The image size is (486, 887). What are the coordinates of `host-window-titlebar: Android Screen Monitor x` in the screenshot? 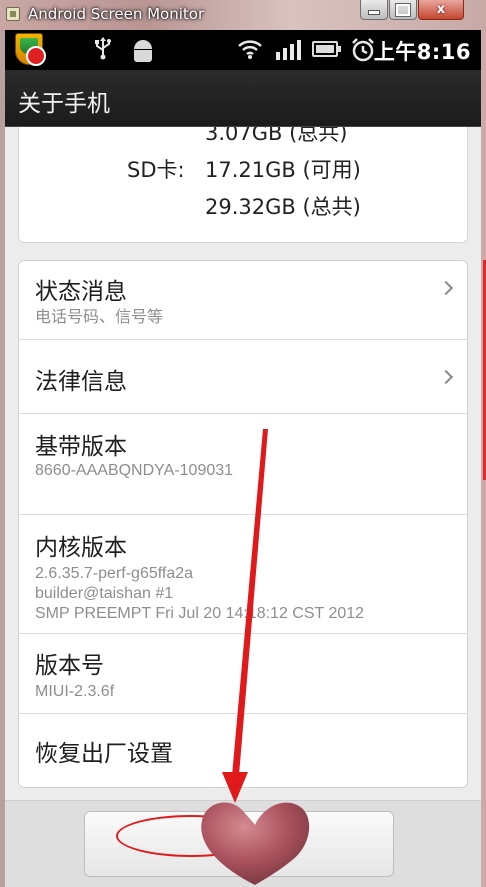 It's located at (243, 15).